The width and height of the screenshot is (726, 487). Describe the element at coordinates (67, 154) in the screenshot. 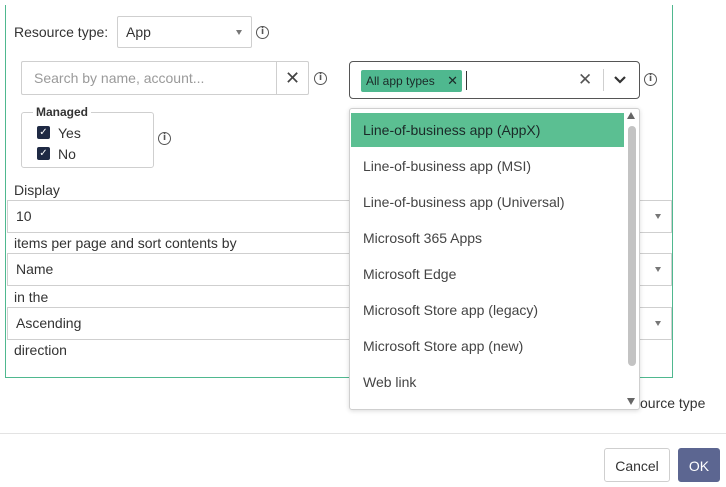

I see `managed-no-label: No` at that location.